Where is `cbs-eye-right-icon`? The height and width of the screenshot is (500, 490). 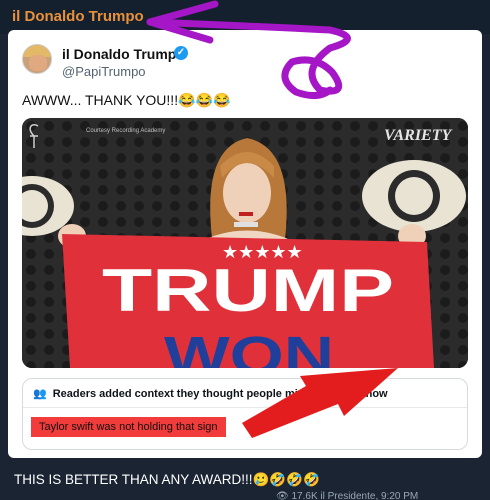 cbs-eye-right-icon is located at coordinates (414, 196).